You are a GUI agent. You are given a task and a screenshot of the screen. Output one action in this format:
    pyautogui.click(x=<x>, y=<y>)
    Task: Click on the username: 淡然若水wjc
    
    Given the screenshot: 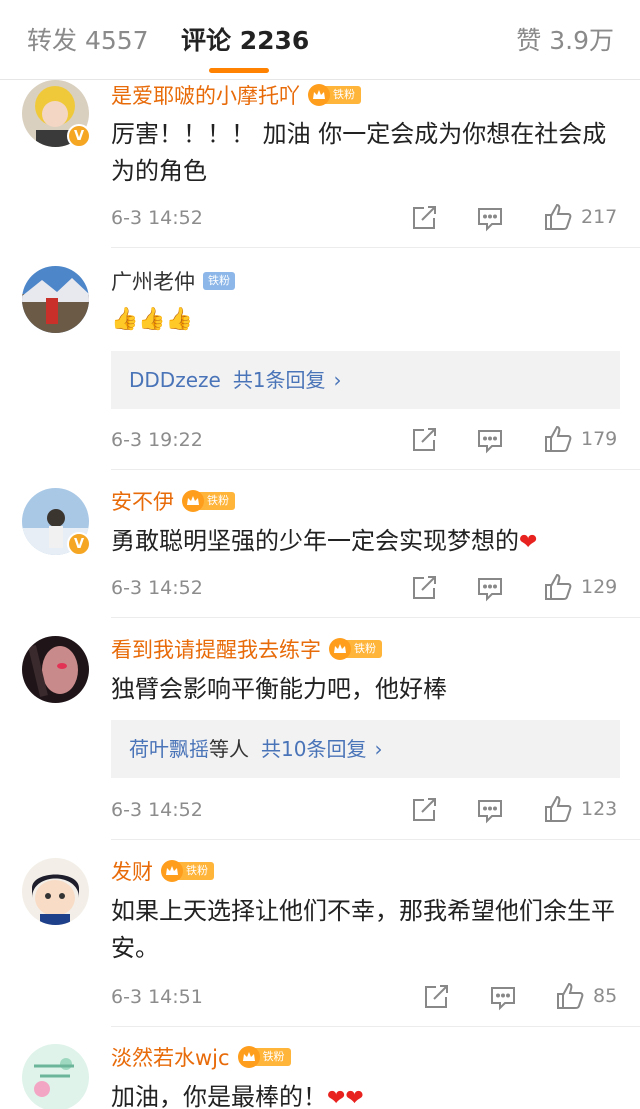 What is the action you would take?
    pyautogui.click(x=170, y=1057)
    